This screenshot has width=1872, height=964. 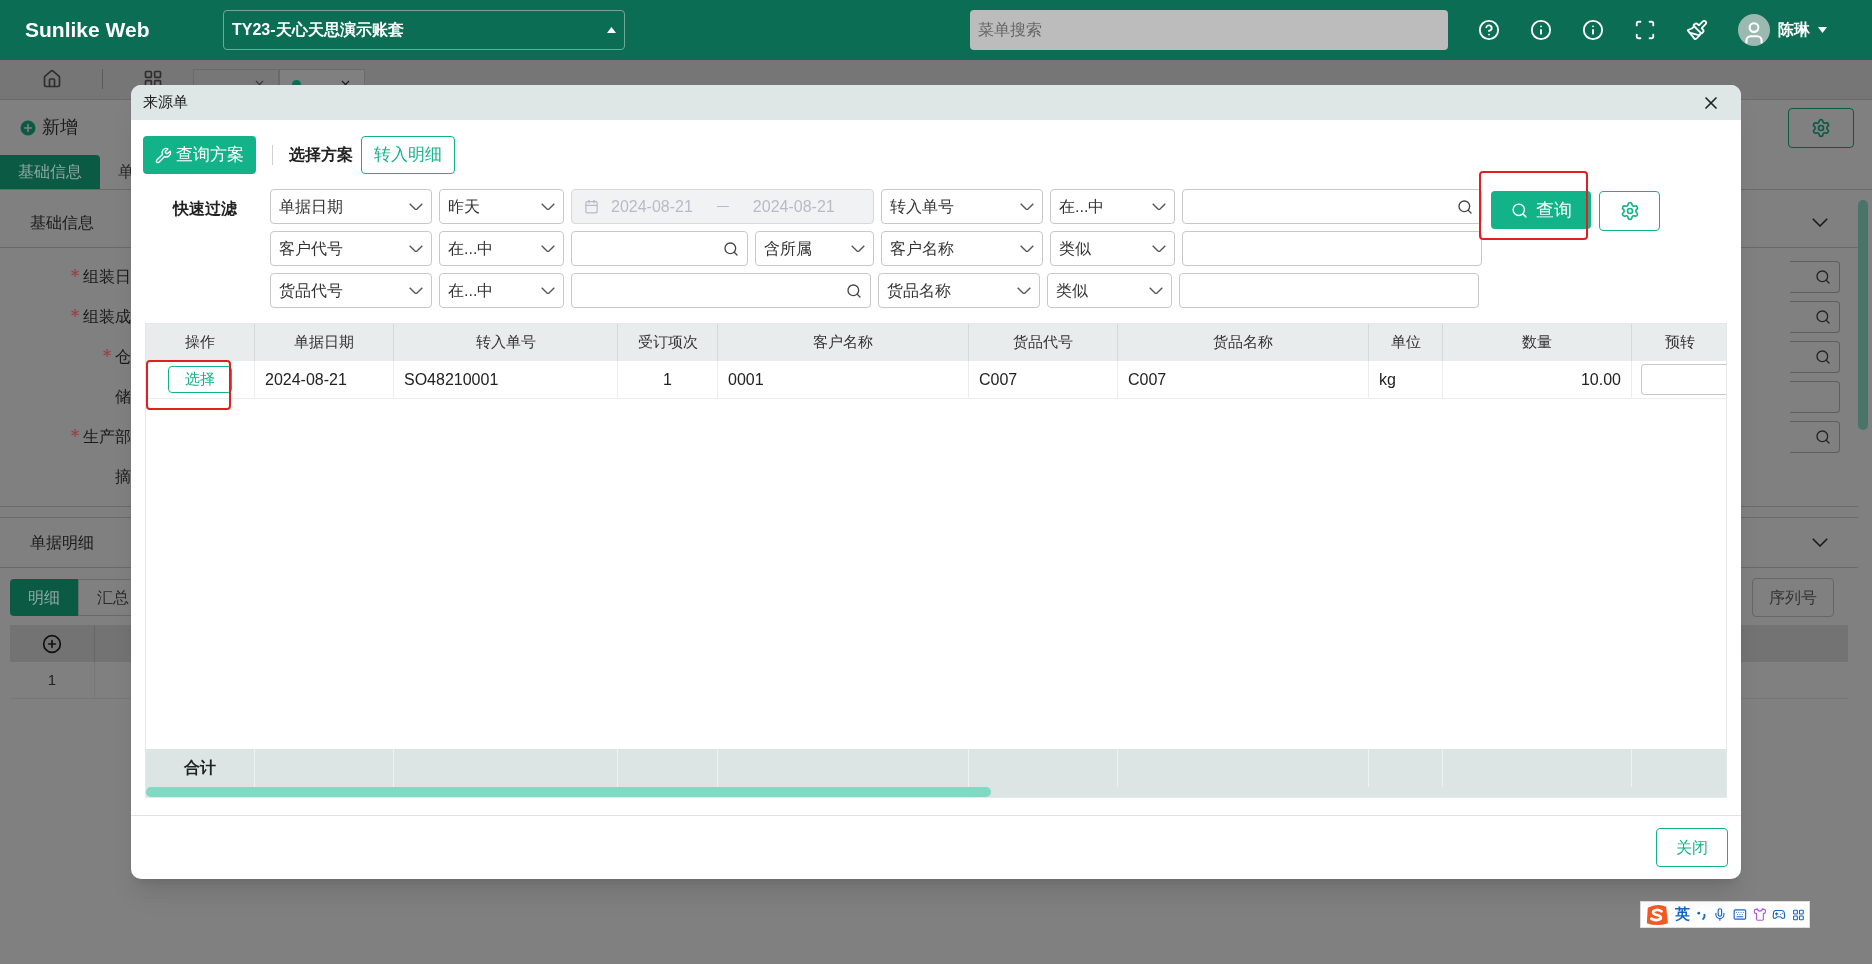 I want to click on column-header: 货品代号, so click(x=1043, y=342).